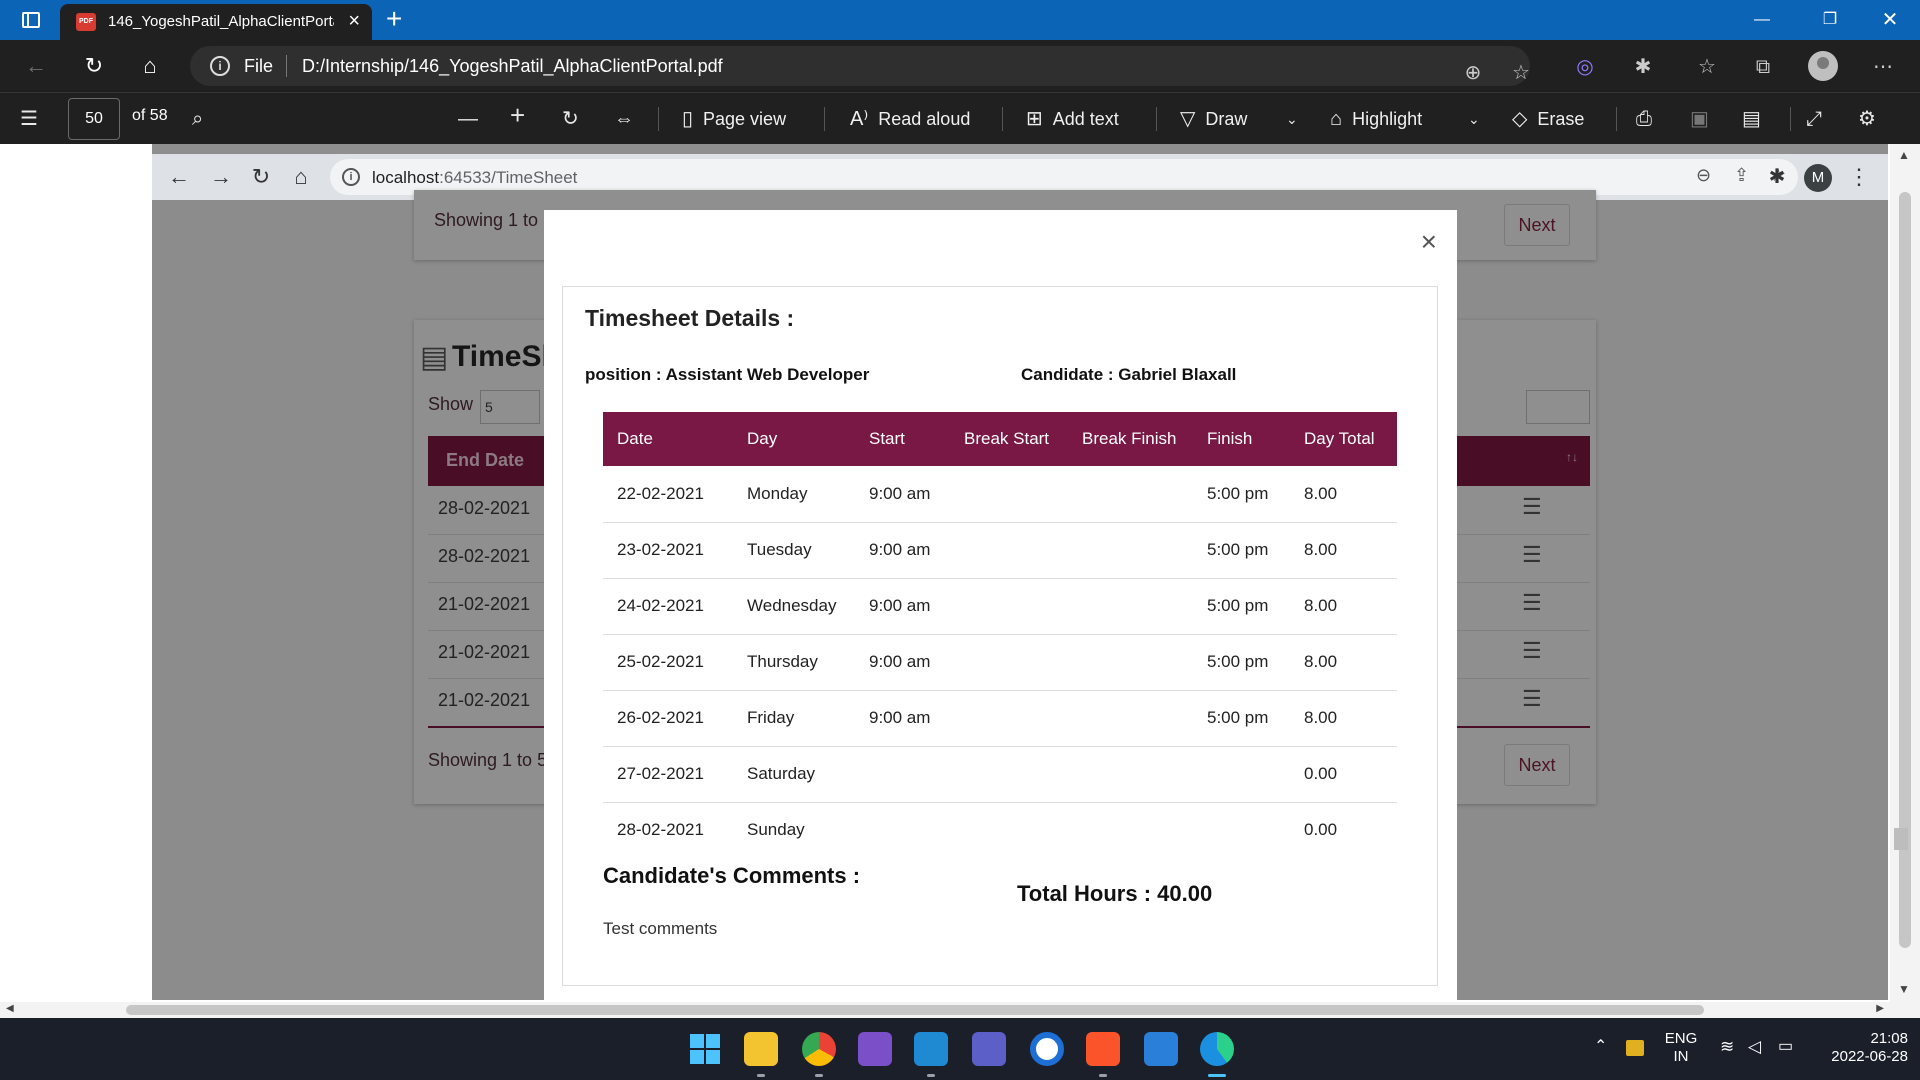 Image resolution: width=1920 pixels, height=1080 pixels. I want to click on position-label: position : Assistant Web Developer, so click(727, 374).